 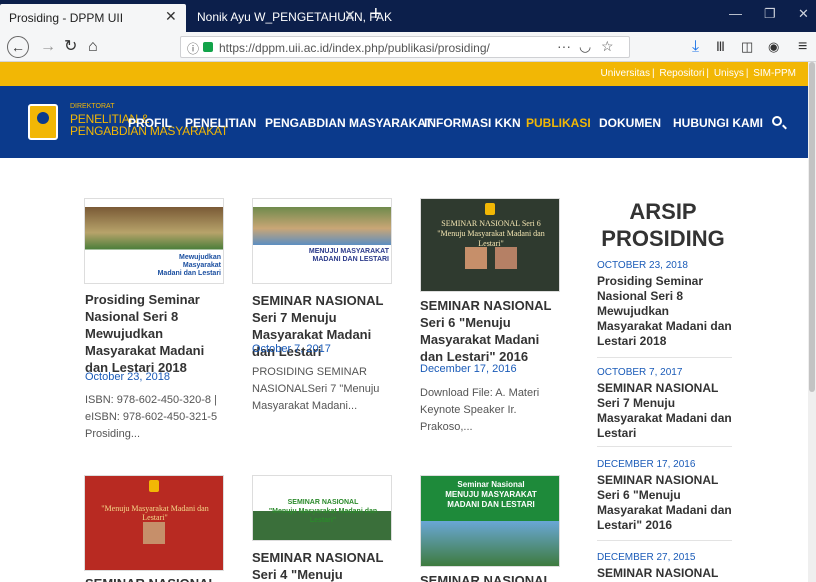 I want to click on post-title: SEMINAR NASIONAL Seri, so click(x=492, y=577).